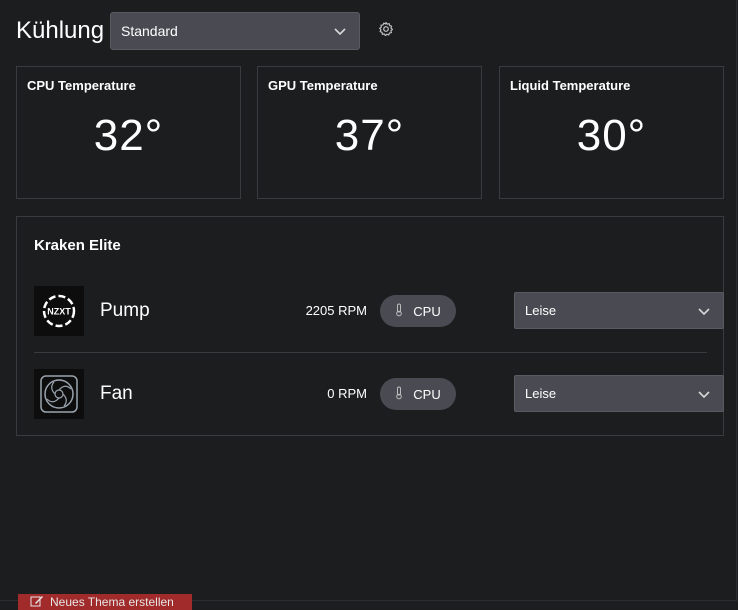 This screenshot has height=610, width=738. What do you see at coordinates (125, 310) in the screenshot?
I see `row-name: Pump` at bounding box center [125, 310].